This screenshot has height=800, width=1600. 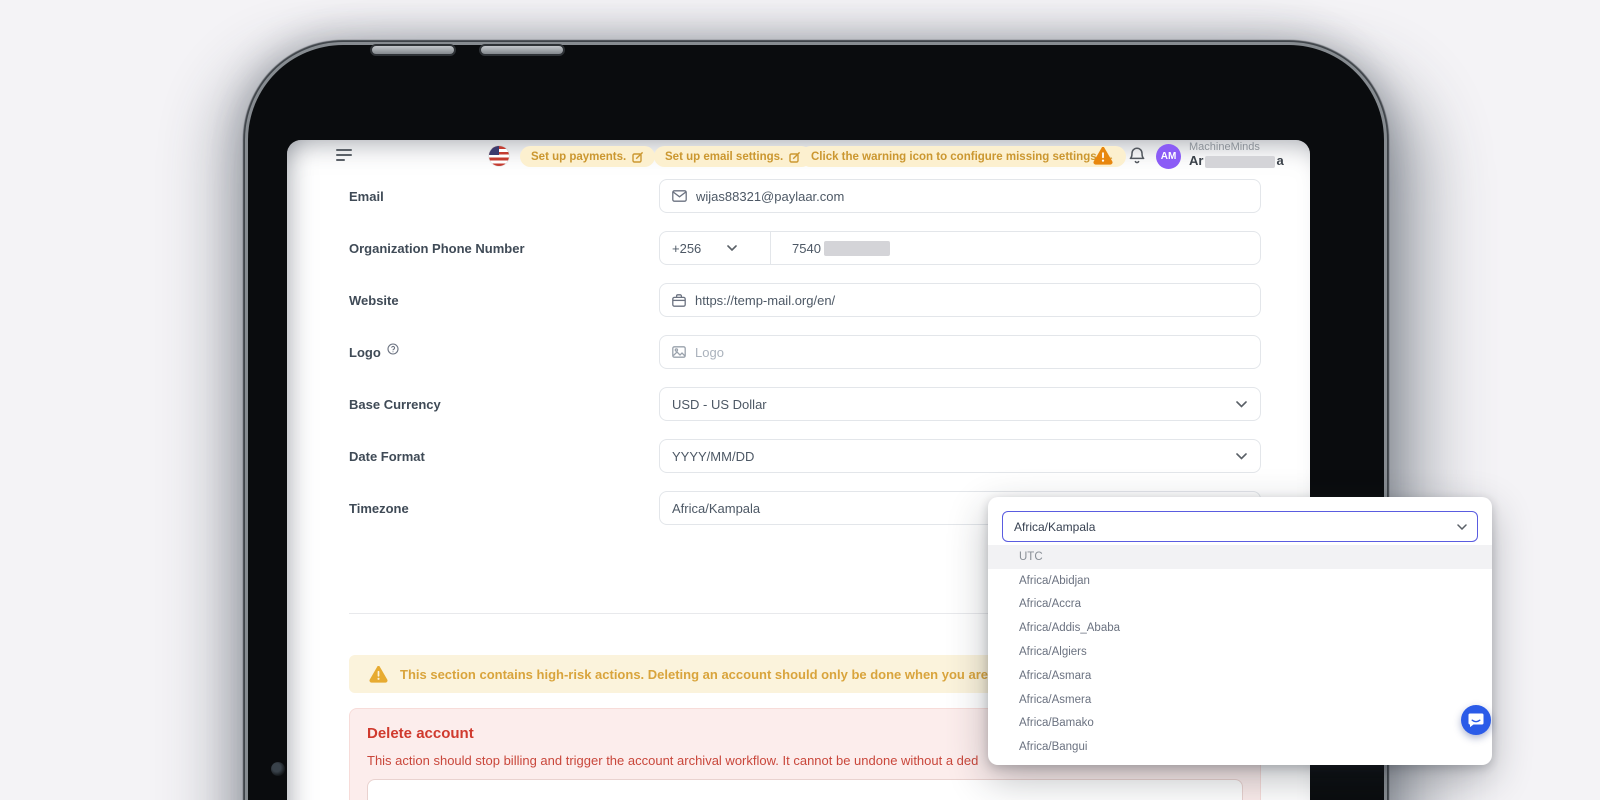 I want to click on dateformat-select: YYYY/MM/DD, so click(x=960, y=456).